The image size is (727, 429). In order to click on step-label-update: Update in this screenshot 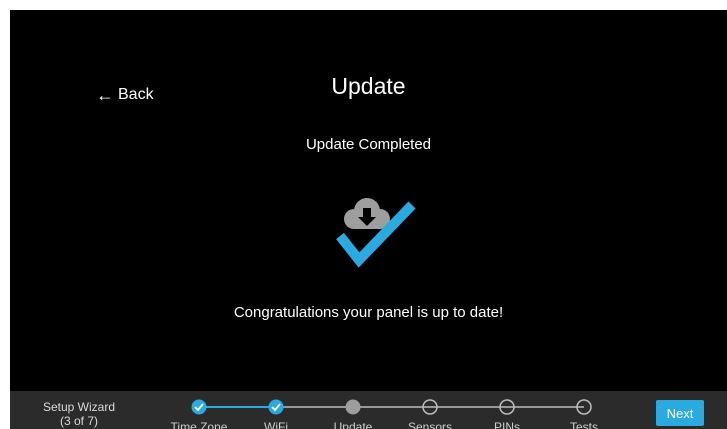, I will do `click(353, 424)`.